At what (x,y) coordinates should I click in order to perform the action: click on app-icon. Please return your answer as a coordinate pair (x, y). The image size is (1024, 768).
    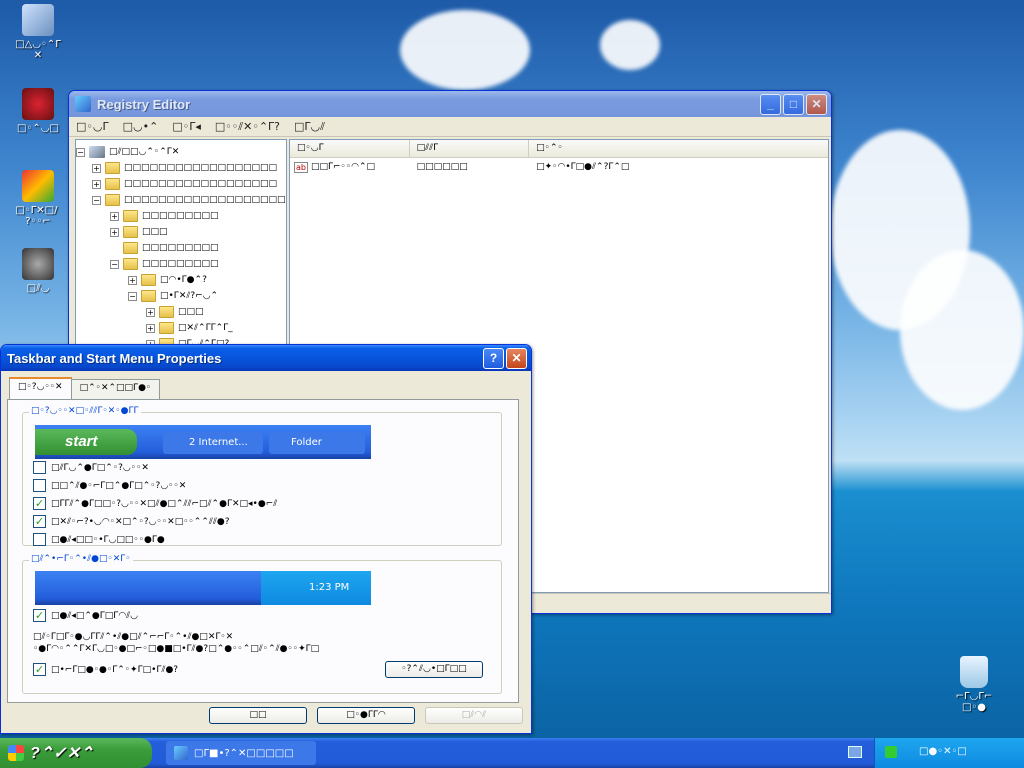
    Looking at the image, I should click on (38, 186).